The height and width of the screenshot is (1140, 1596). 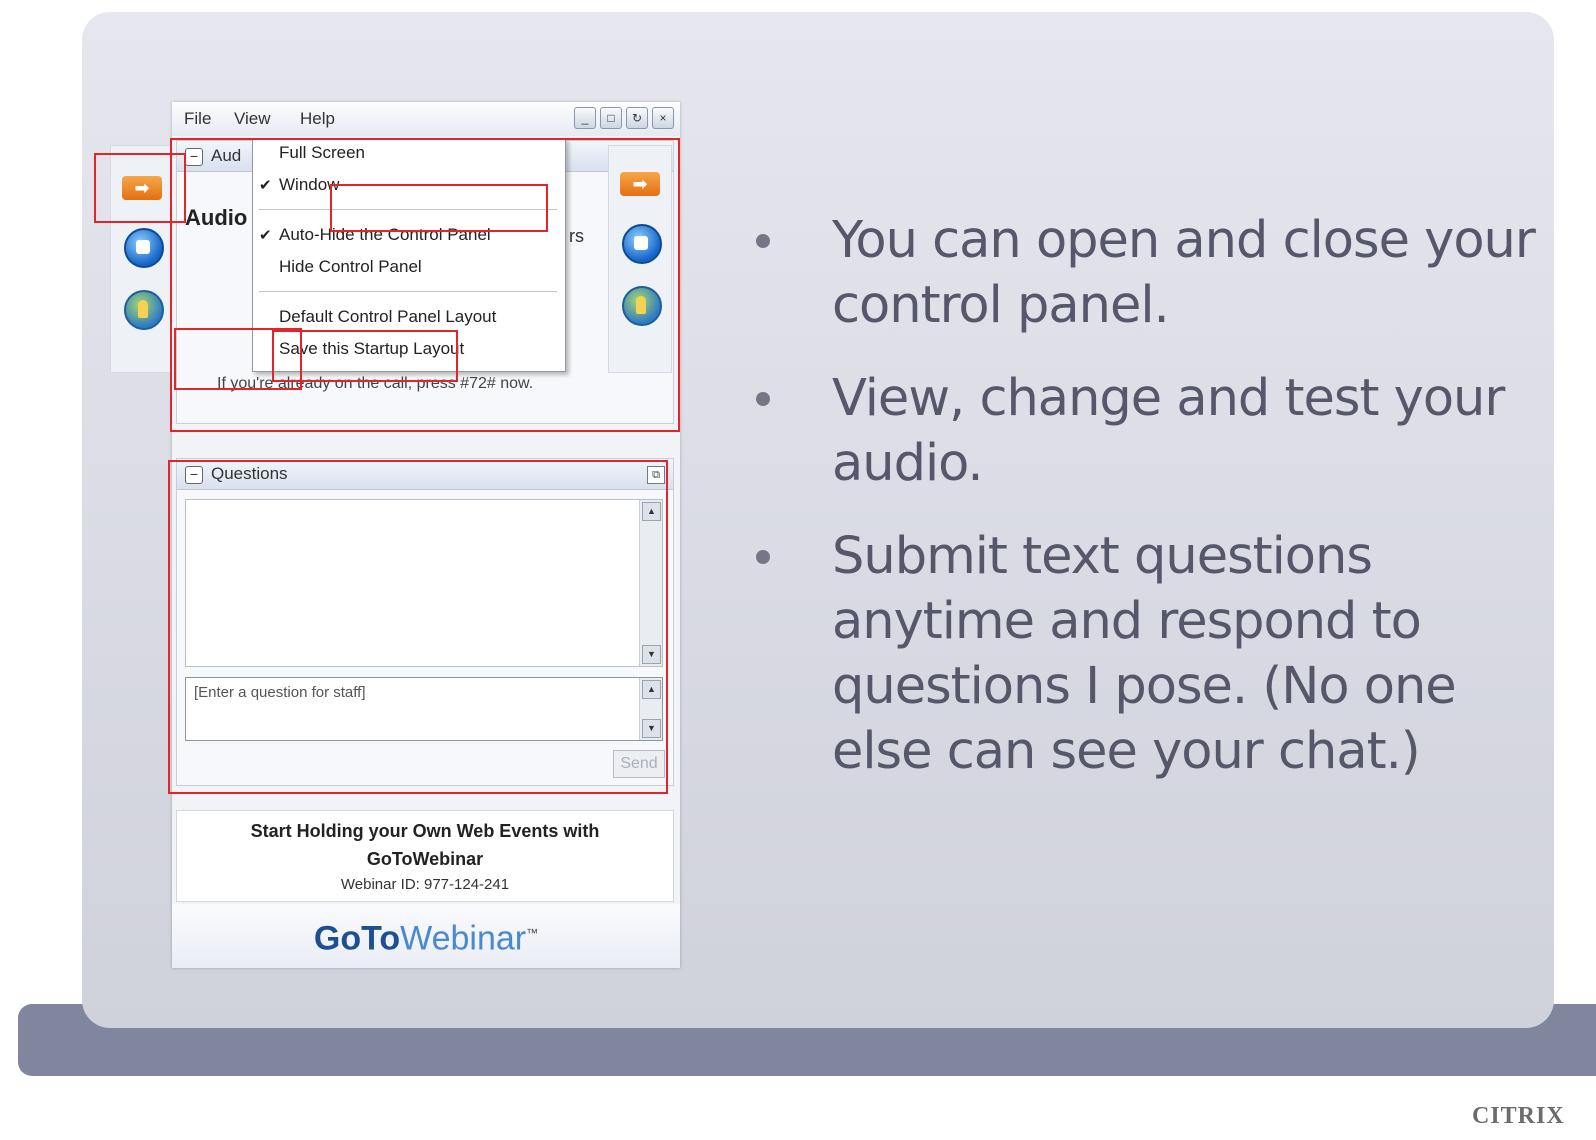 What do you see at coordinates (663, 118) in the screenshot?
I see `close-icon: ×` at bounding box center [663, 118].